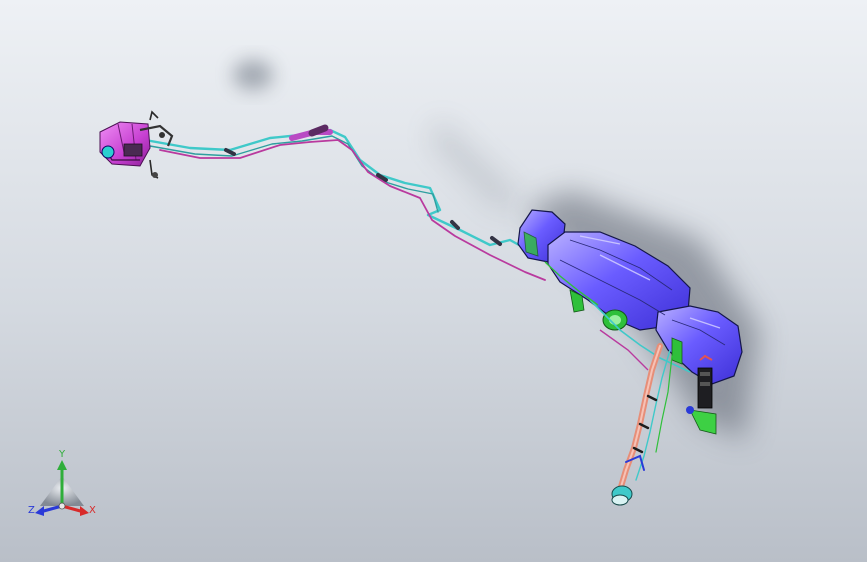 Image resolution: width=867 pixels, height=562 pixels. Describe the element at coordinates (318, 130) in the screenshot. I see `hose-fitting` at that location.